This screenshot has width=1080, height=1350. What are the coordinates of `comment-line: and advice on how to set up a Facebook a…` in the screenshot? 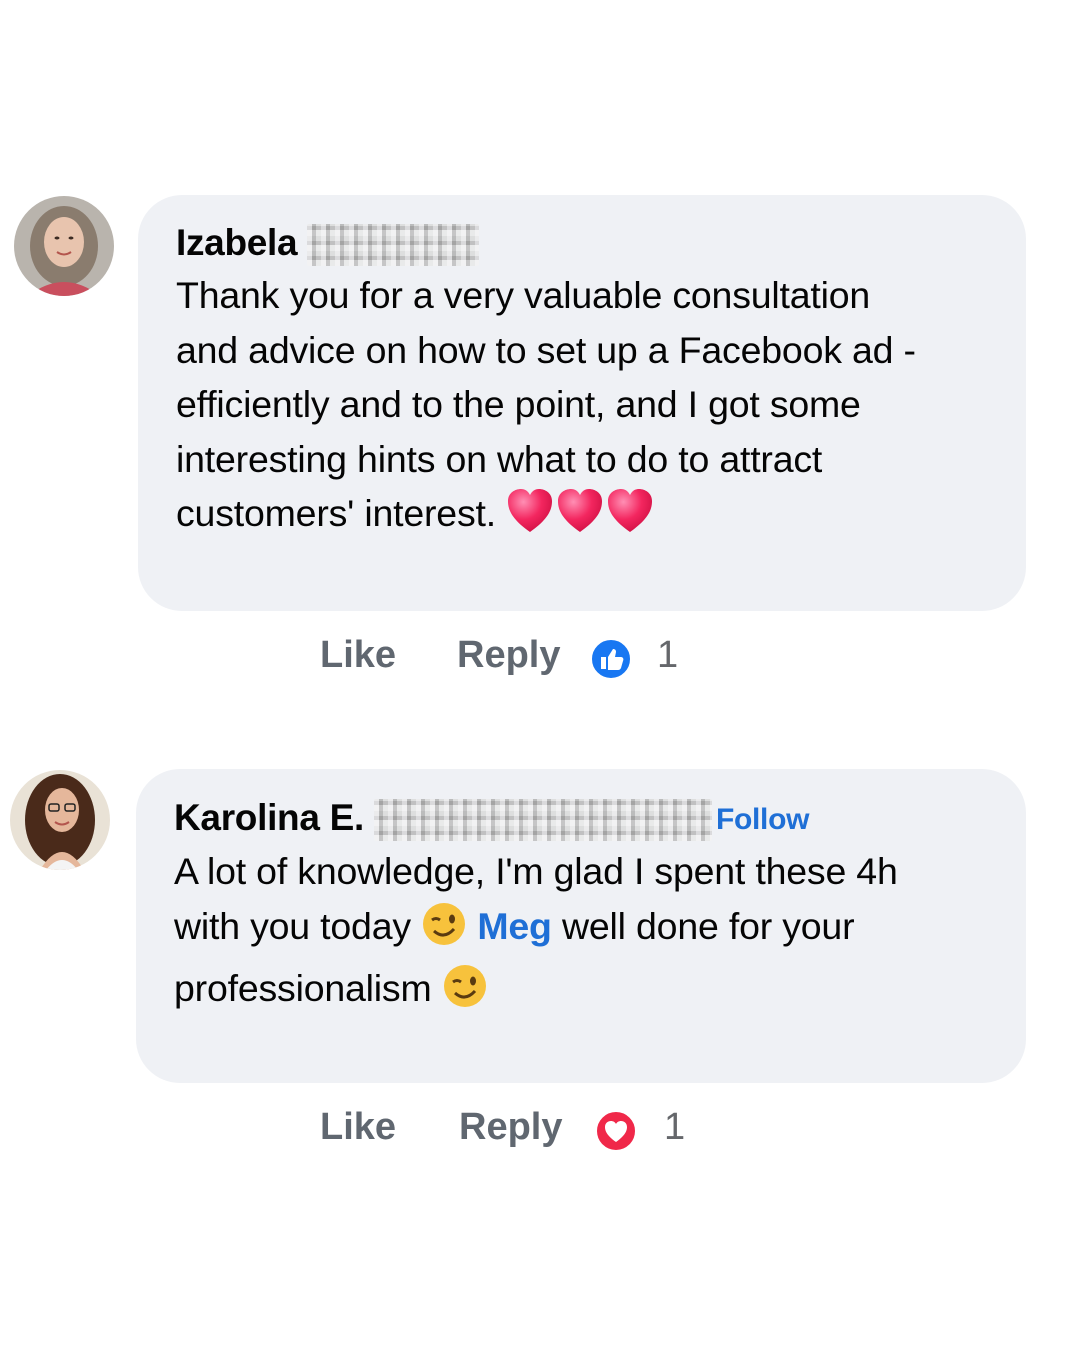 It's located at (546, 349).